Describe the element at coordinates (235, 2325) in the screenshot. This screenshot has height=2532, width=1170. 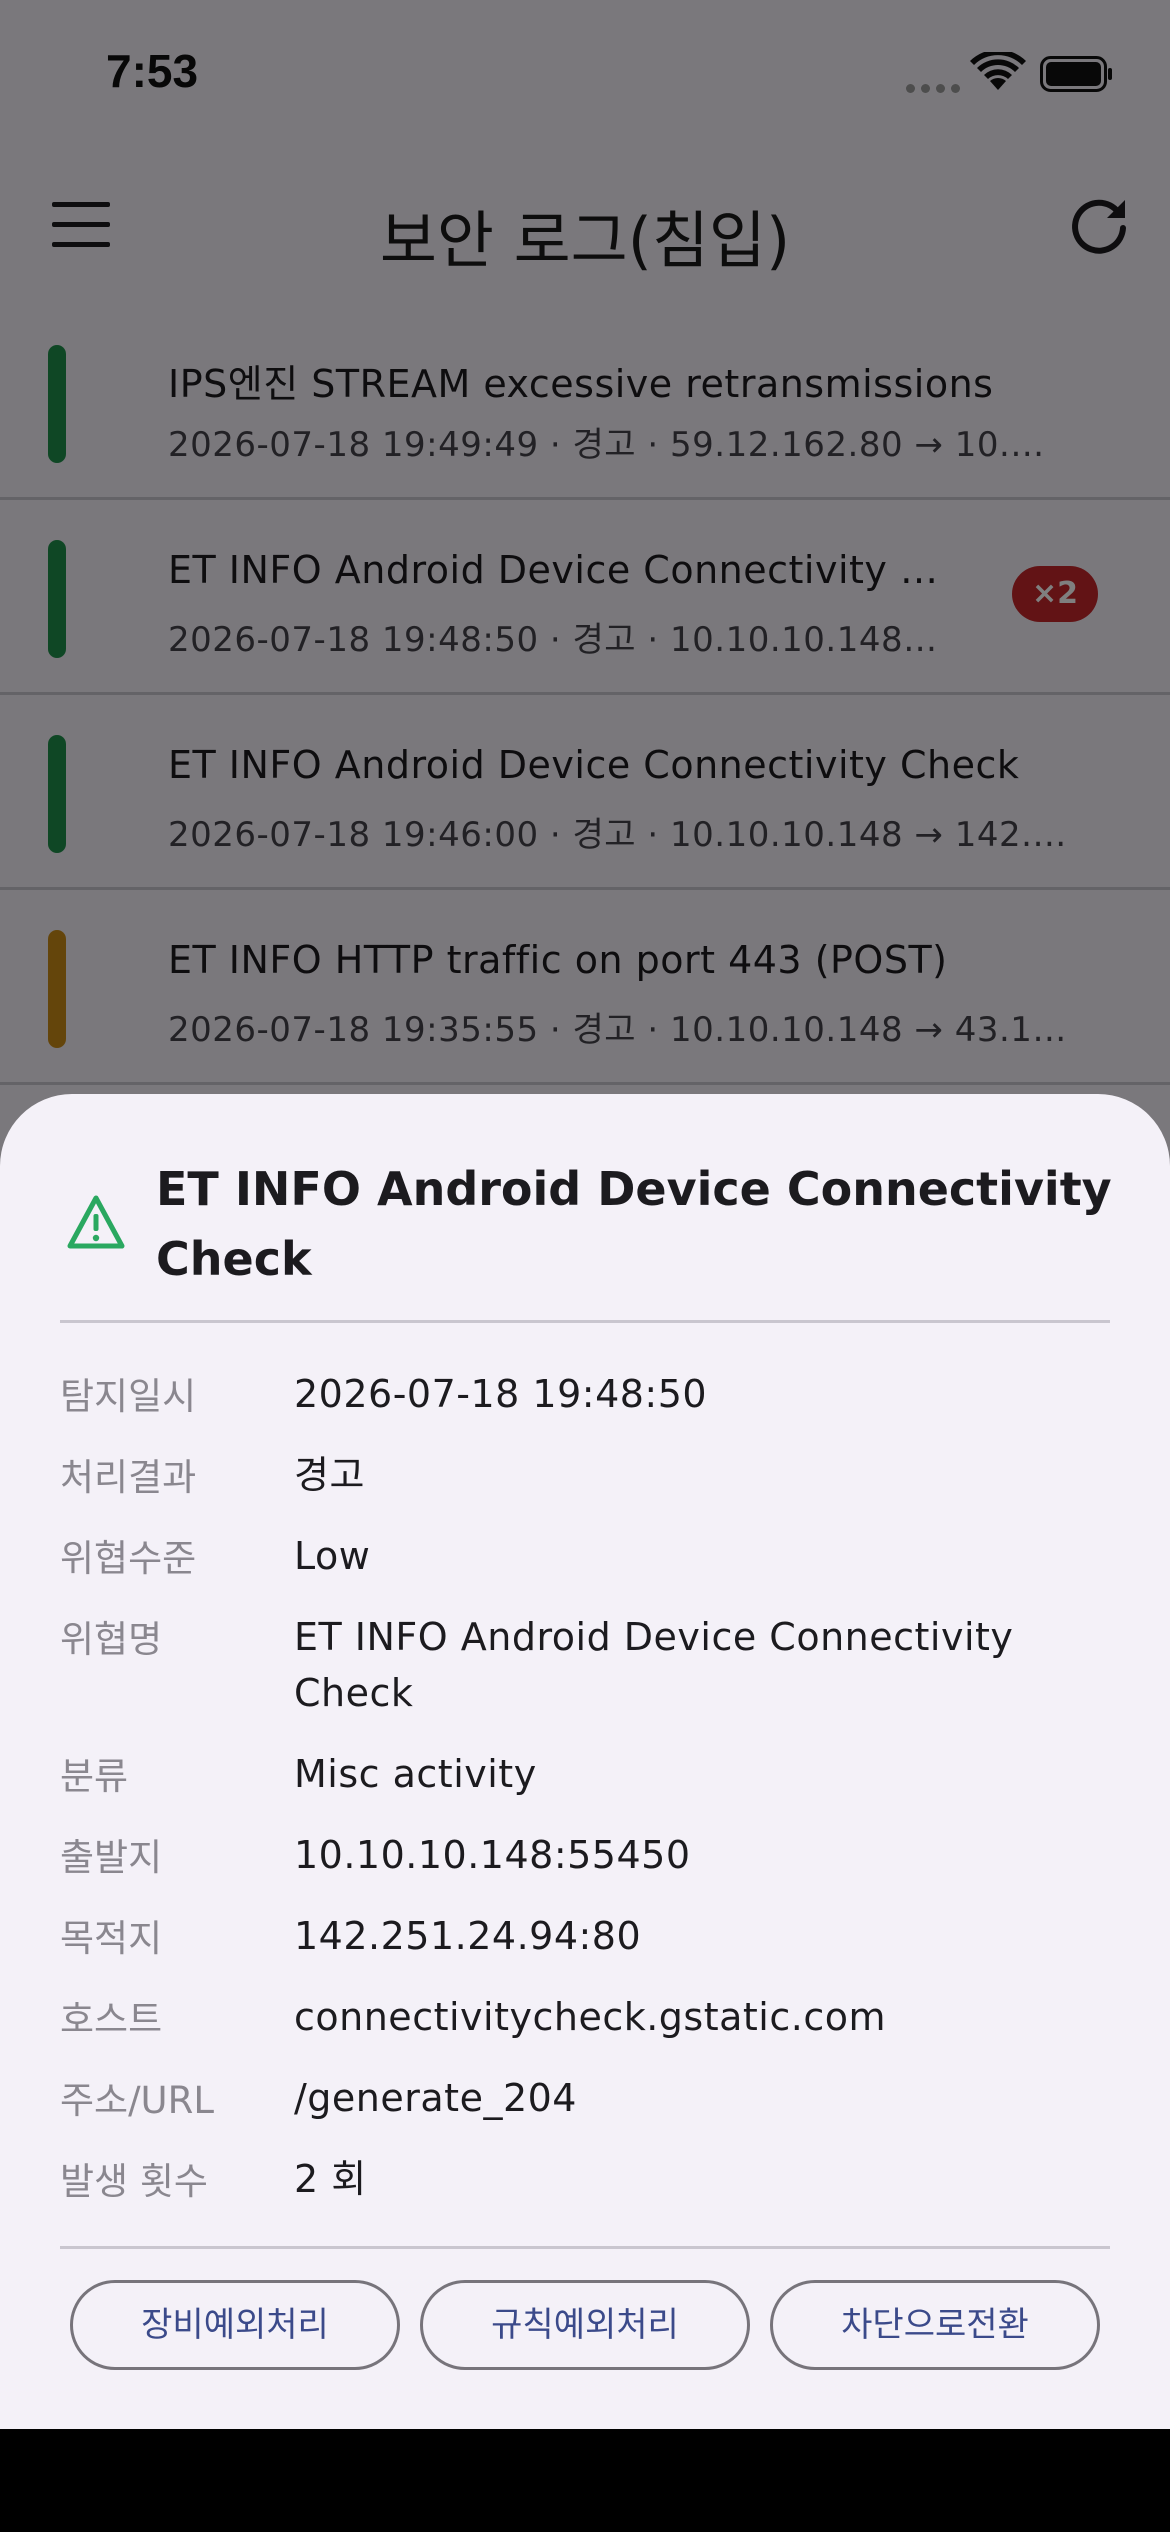
I see `device-exception-button: 장비예외처리` at that location.